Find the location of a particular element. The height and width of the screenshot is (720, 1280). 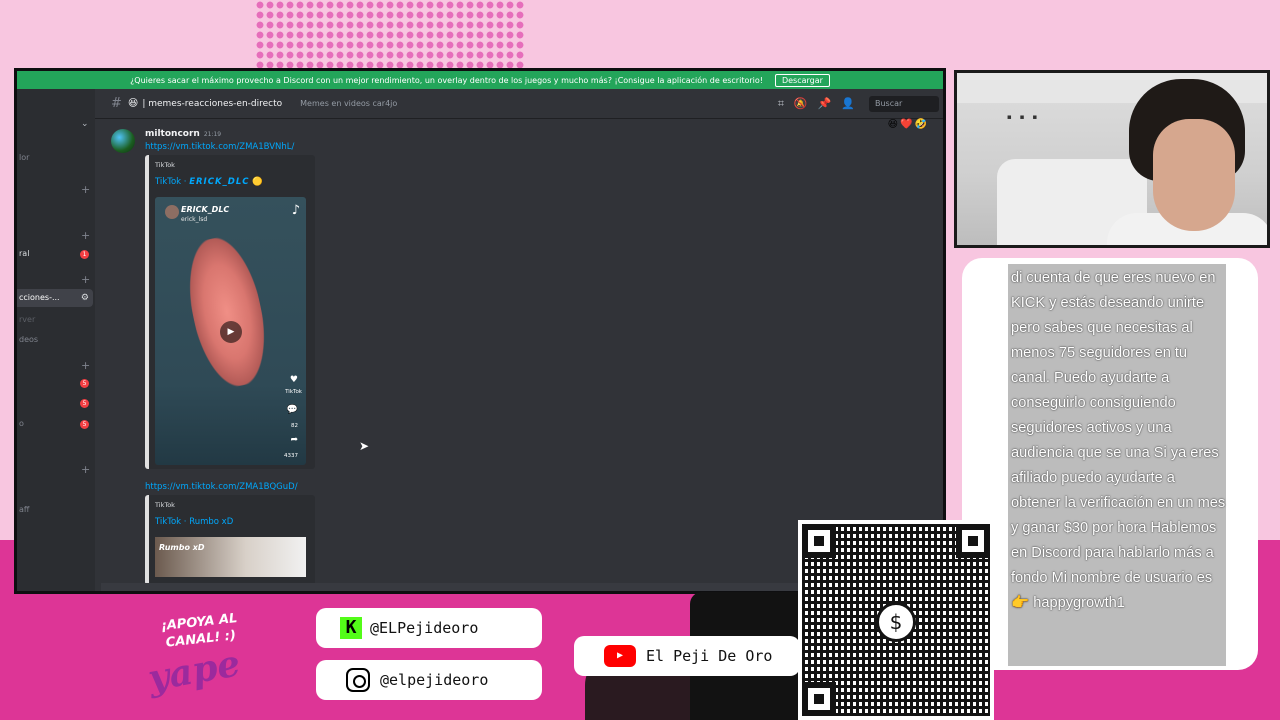

share-icon: ➦ is located at coordinates (294, 440).